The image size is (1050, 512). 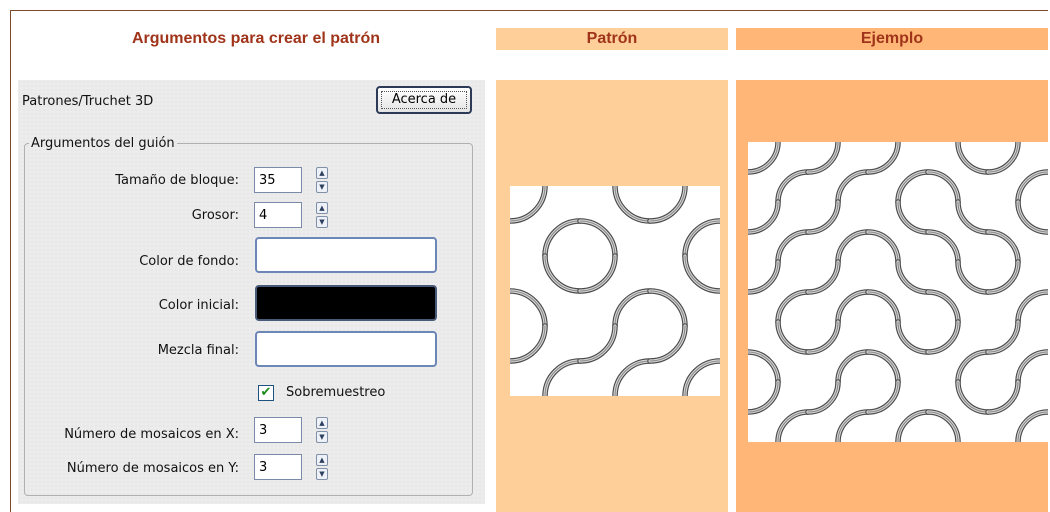 What do you see at coordinates (10, 261) in the screenshot?
I see `left-rule` at bounding box center [10, 261].